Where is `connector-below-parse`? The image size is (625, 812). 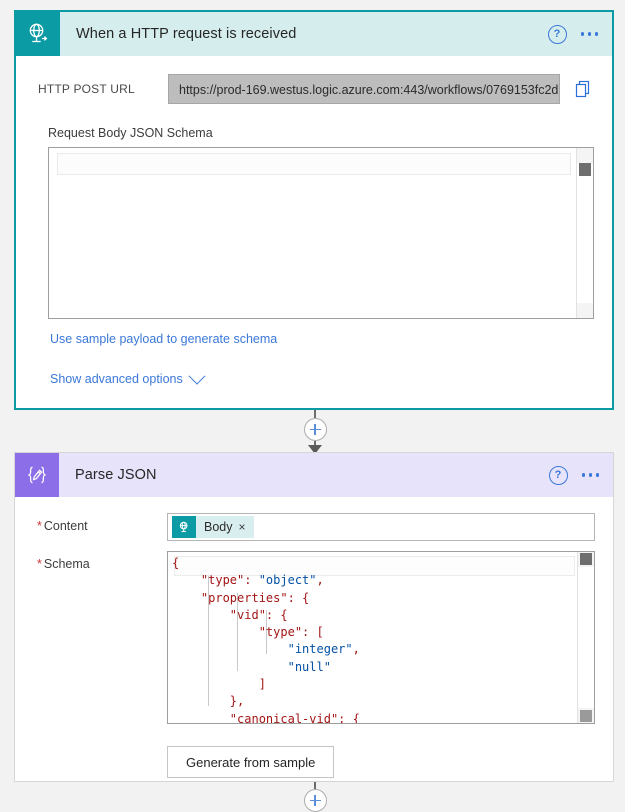 connector-below-parse is located at coordinates (315, 797).